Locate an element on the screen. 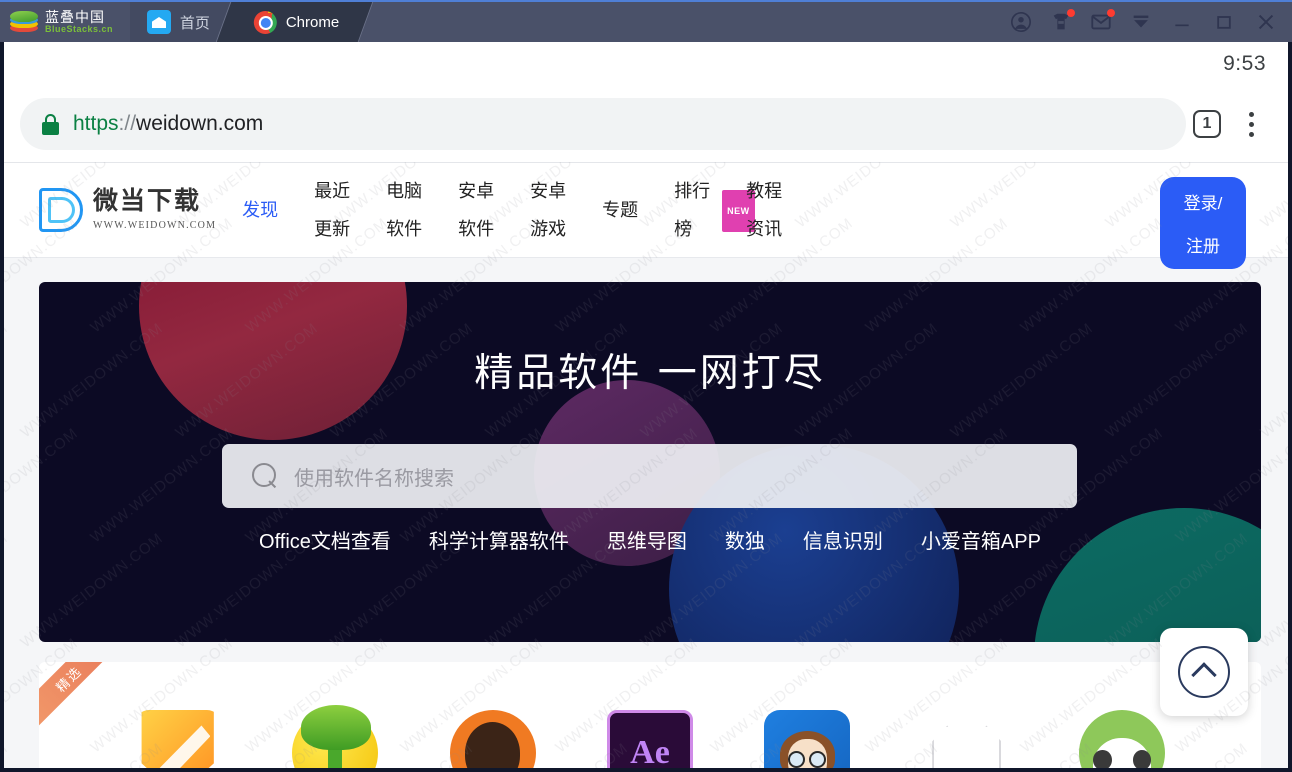 The width and height of the screenshot is (1292, 772). lock-icon is located at coordinates (50, 124).